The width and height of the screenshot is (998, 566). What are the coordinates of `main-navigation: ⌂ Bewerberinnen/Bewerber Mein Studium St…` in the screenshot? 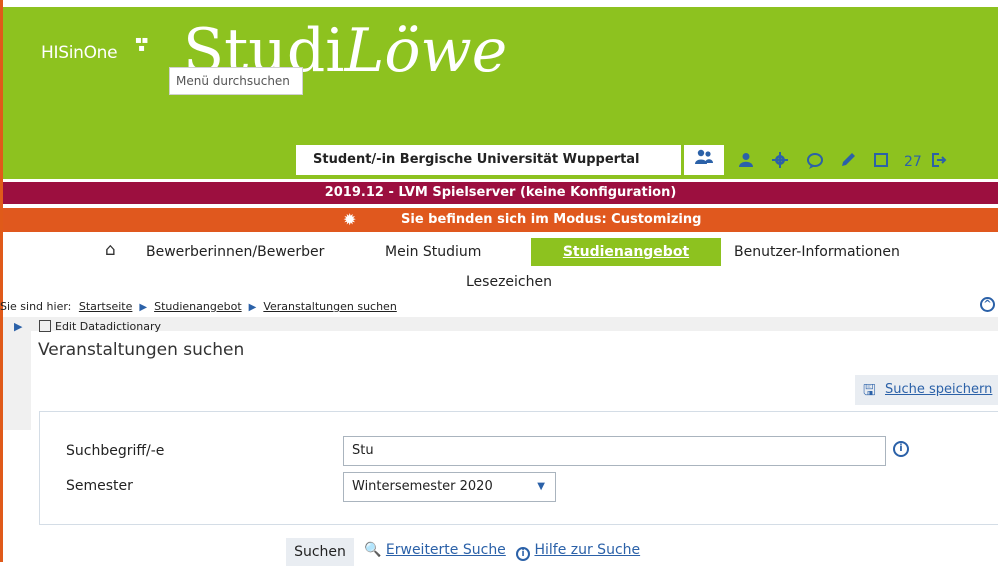 It's located at (500, 252).